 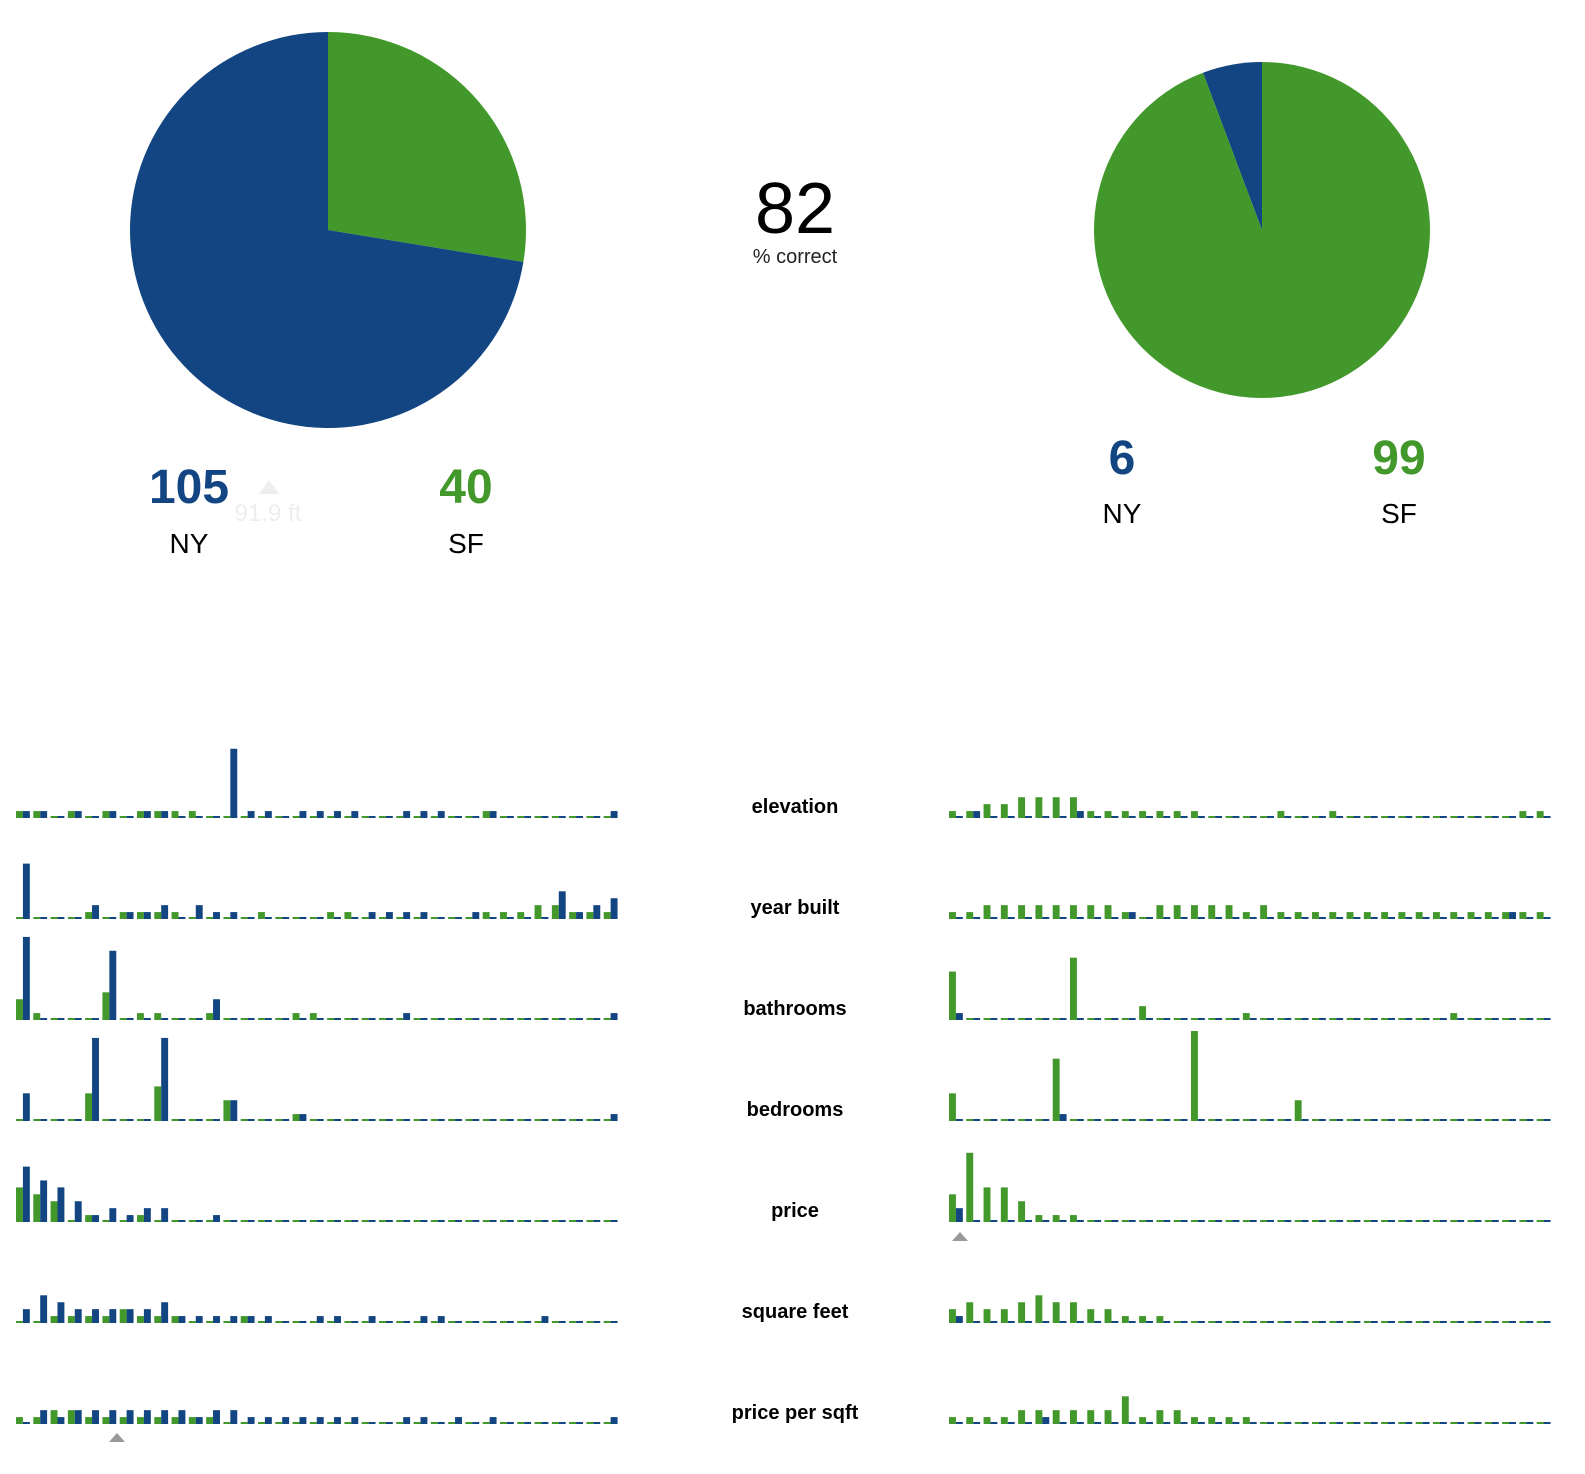 What do you see at coordinates (1122, 458) in the screenshot?
I see `right-ny-count: 6` at bounding box center [1122, 458].